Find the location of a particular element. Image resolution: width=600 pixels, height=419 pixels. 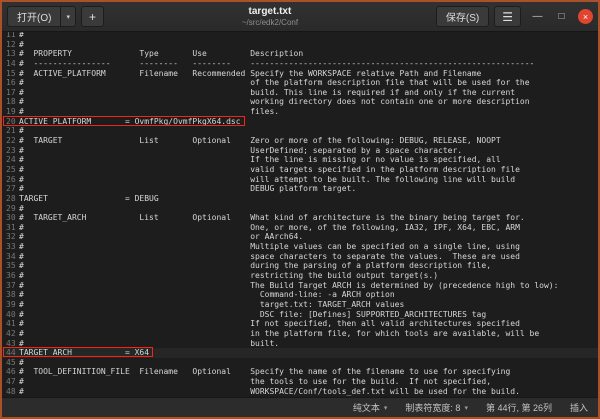

code-line: 43 # built. is located at coordinates (300, 344).